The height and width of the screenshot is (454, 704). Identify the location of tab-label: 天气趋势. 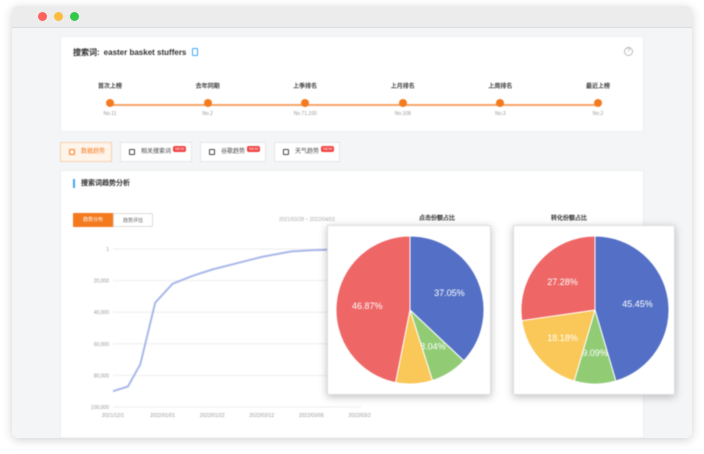
(307, 152).